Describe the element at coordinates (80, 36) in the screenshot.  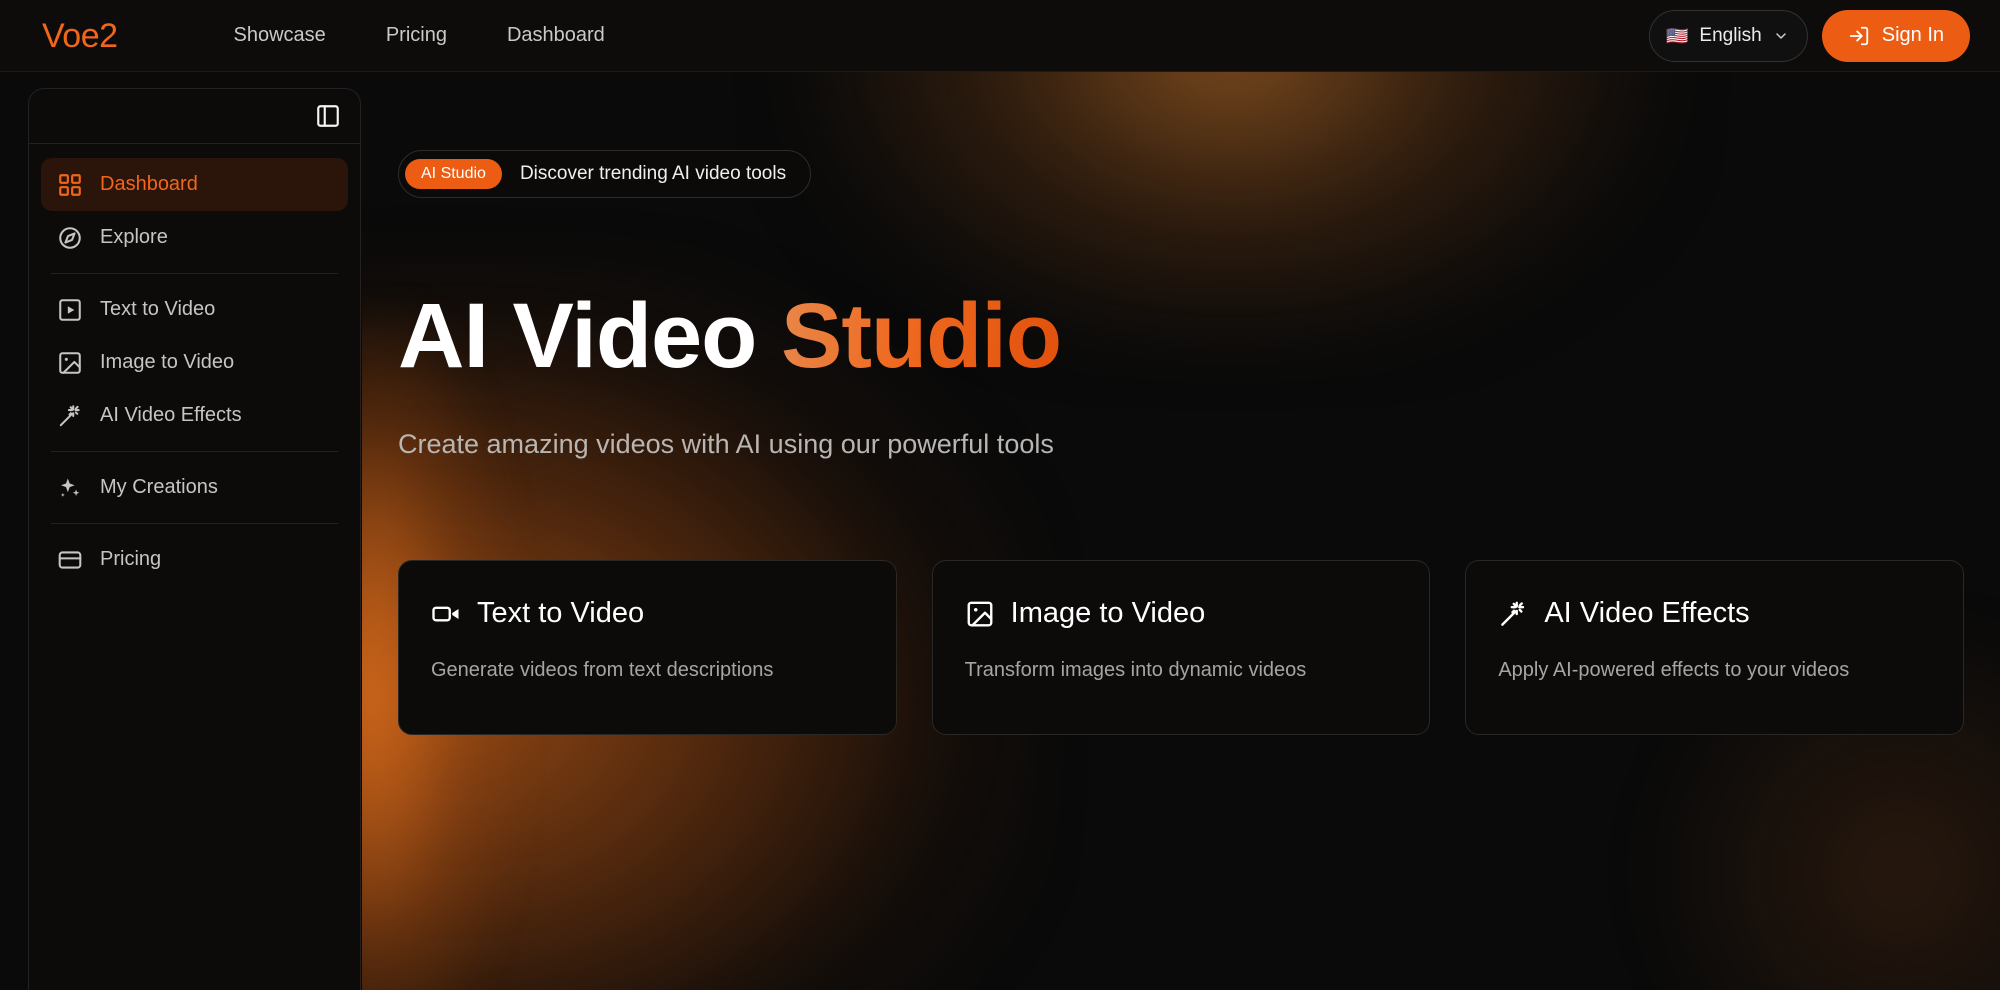
I see `brand-logo: Voe2` at that location.